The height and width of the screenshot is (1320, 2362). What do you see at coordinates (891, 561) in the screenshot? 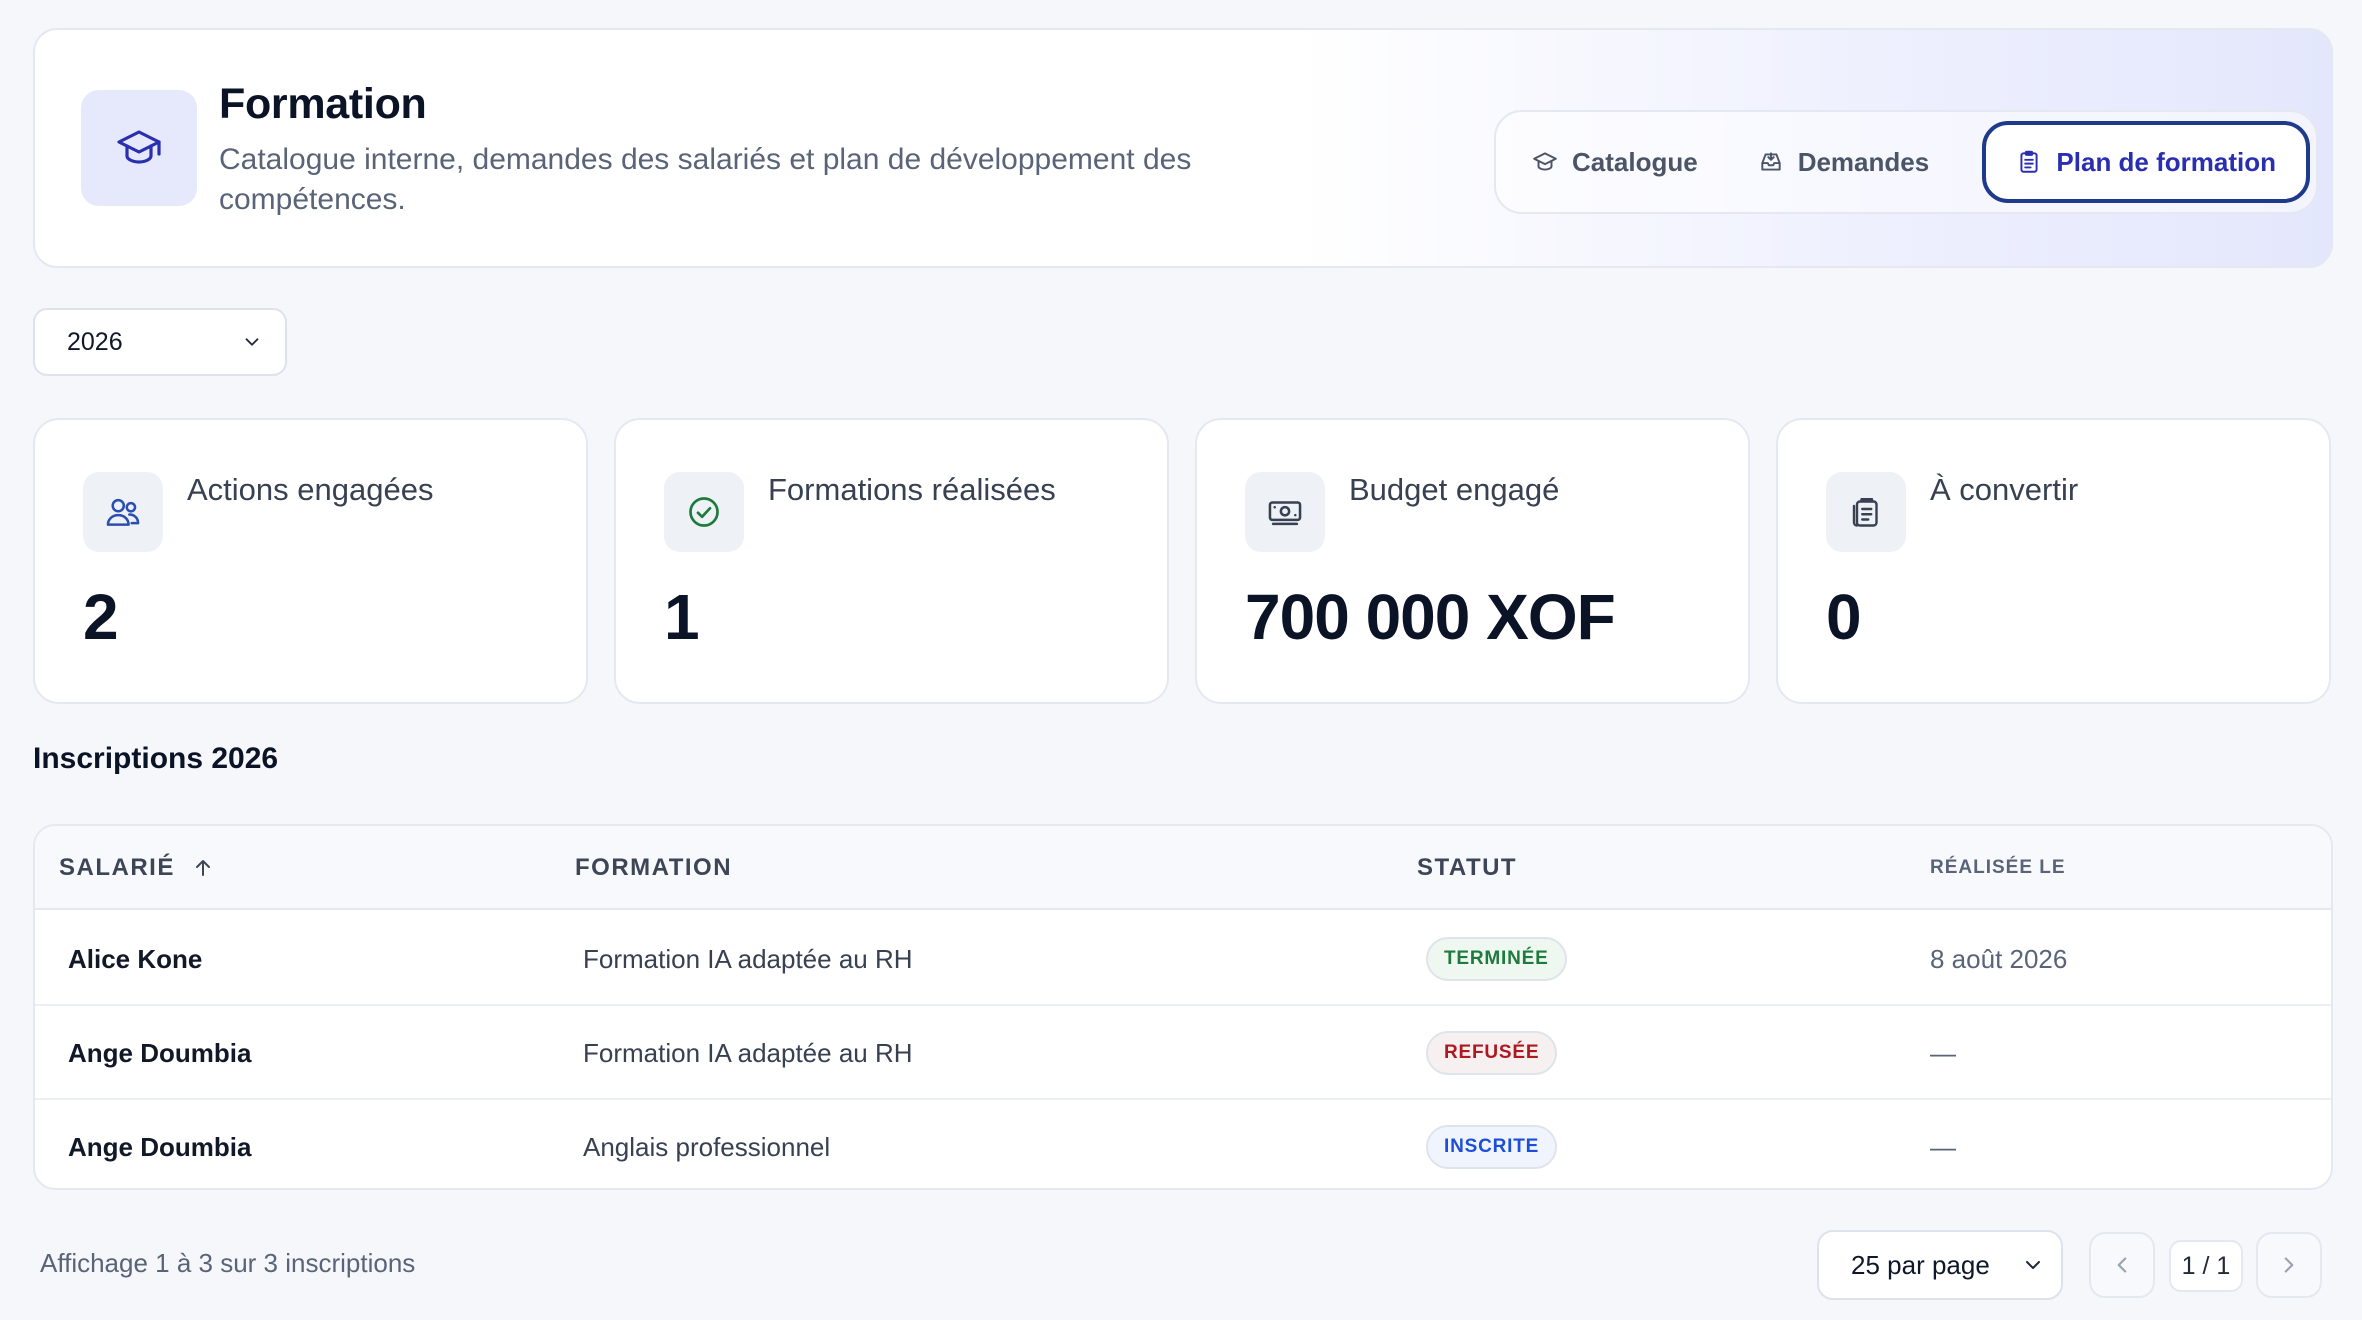
I see `stat-card-formations: Formations réalisées 1` at bounding box center [891, 561].